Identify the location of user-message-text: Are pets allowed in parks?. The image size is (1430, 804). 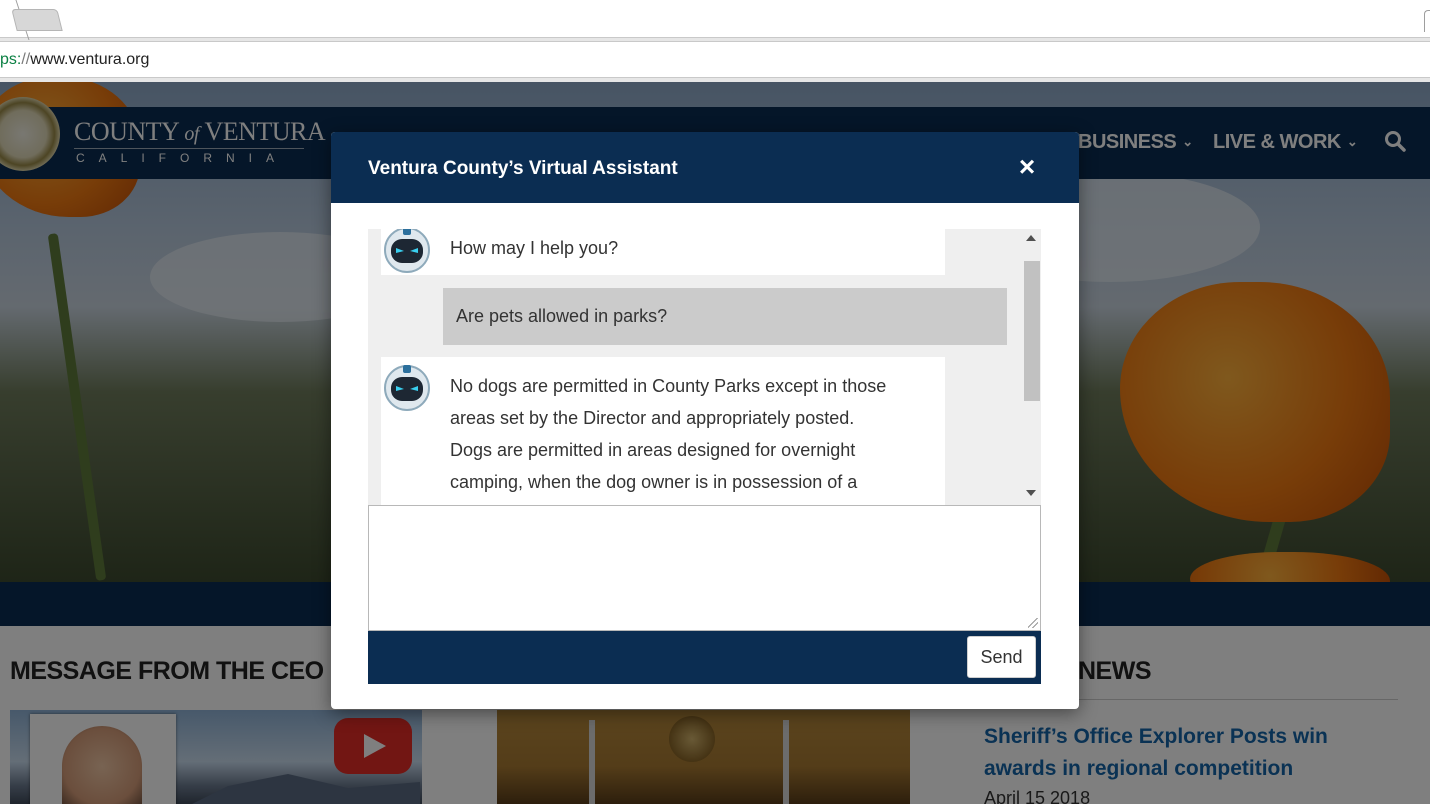
(562, 316).